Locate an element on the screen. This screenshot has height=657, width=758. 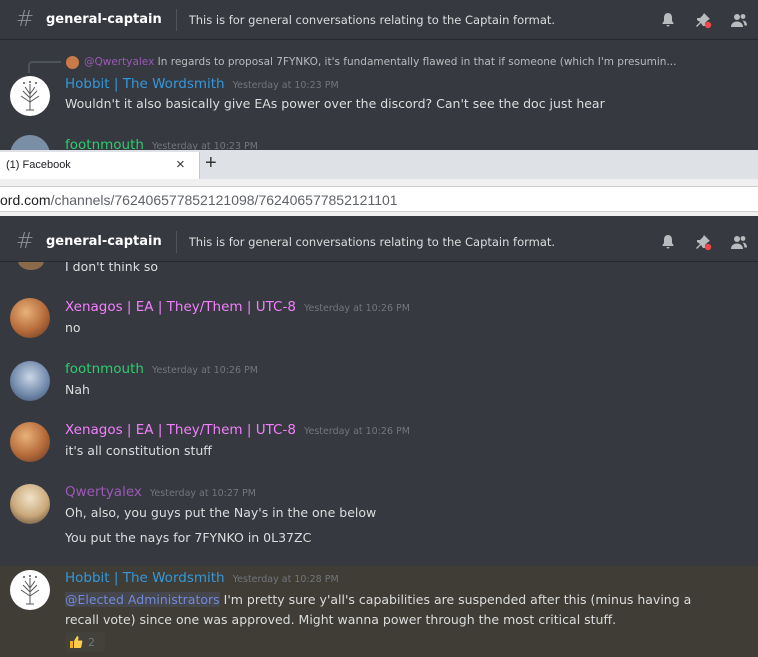
browser-tab: (1) Facebook × is located at coordinates (100, 165).